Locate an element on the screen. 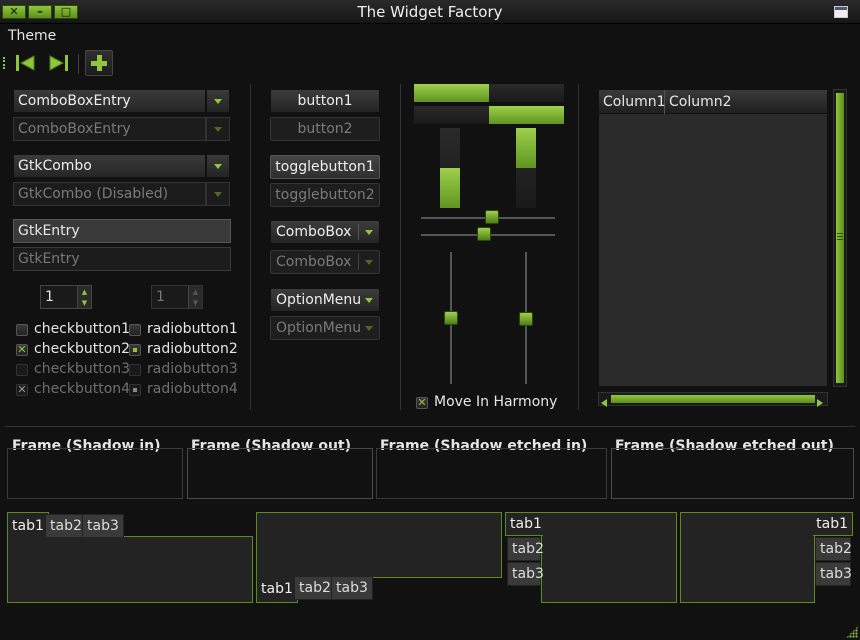  hprogress-2-fill is located at coordinates (526, 115).